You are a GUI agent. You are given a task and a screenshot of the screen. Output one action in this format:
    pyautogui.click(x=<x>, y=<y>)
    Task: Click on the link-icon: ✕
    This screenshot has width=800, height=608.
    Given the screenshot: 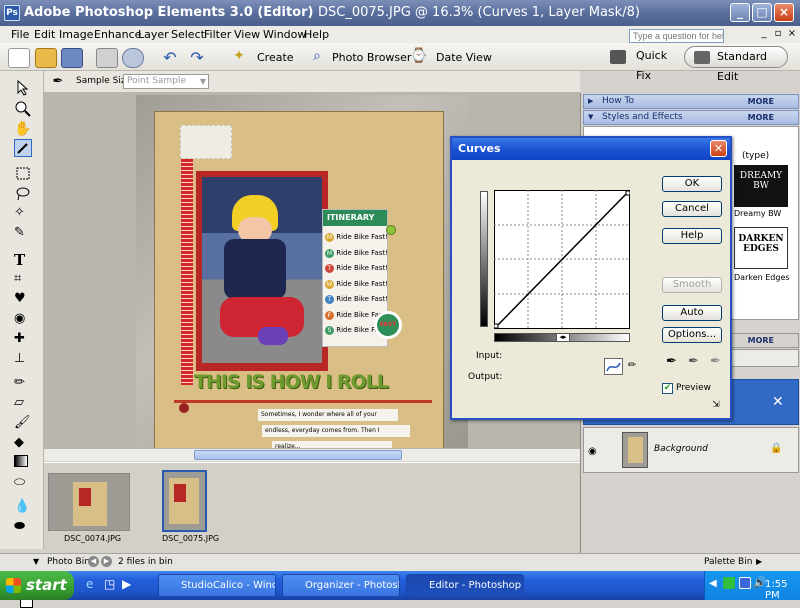 What is the action you would take?
    pyautogui.click(x=778, y=402)
    